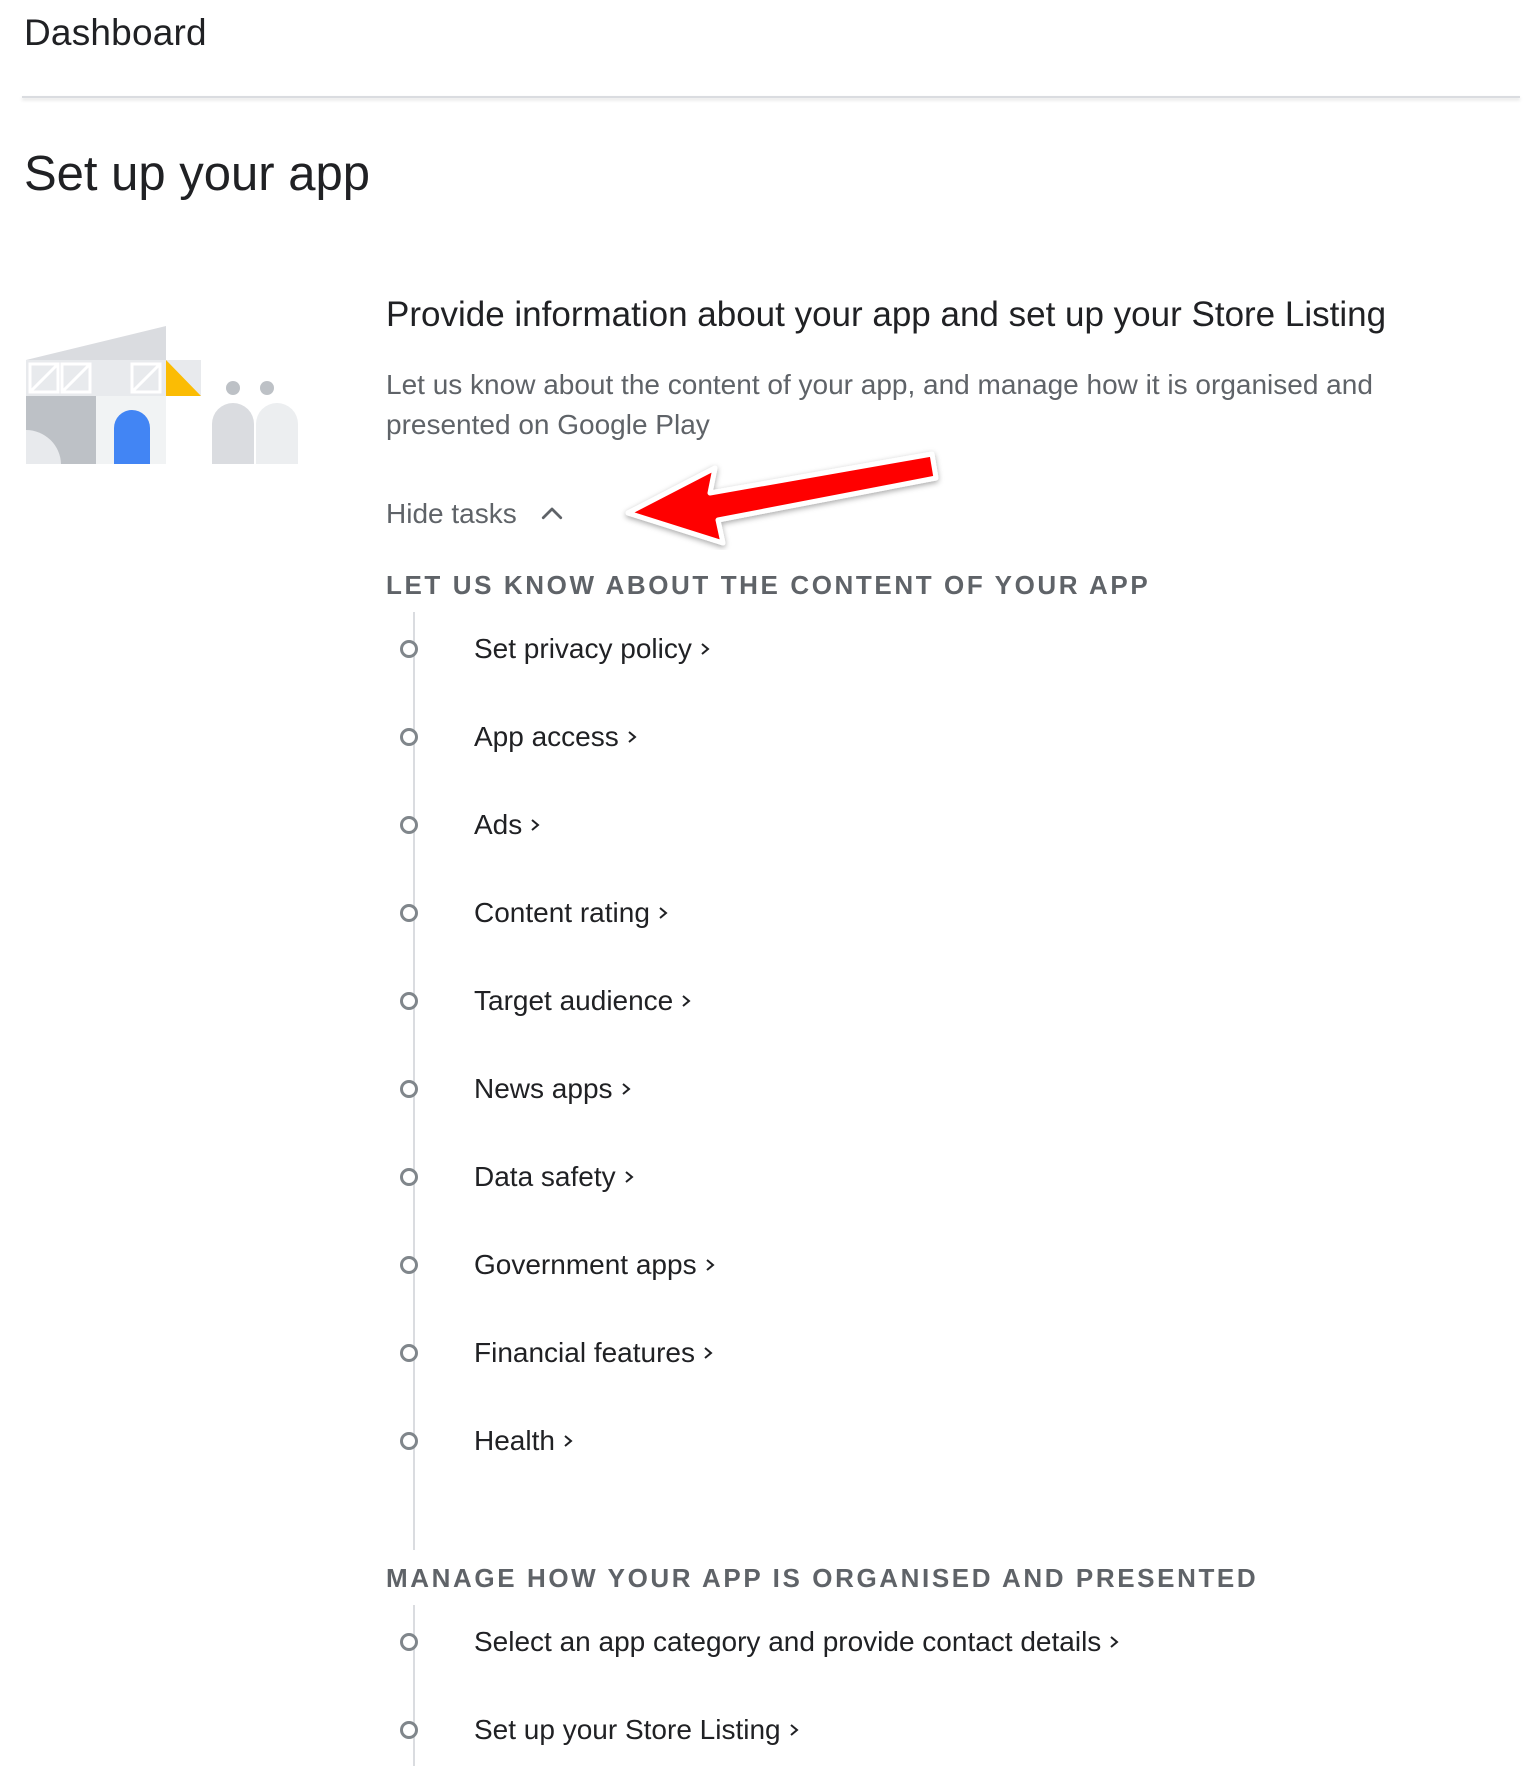 The width and height of the screenshot is (1540, 1766). I want to click on hide-tasks-label: Hide tasks, so click(451, 513).